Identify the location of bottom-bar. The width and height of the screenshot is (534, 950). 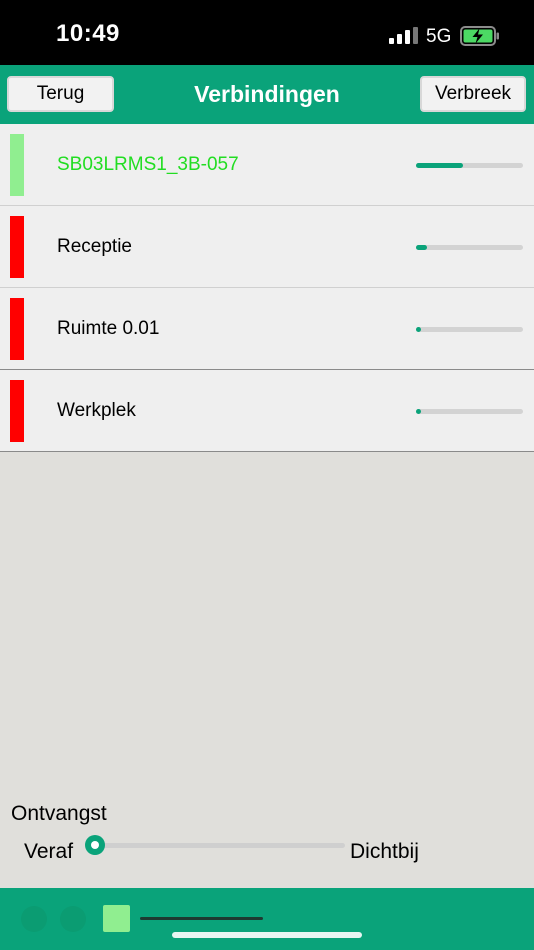
(267, 919).